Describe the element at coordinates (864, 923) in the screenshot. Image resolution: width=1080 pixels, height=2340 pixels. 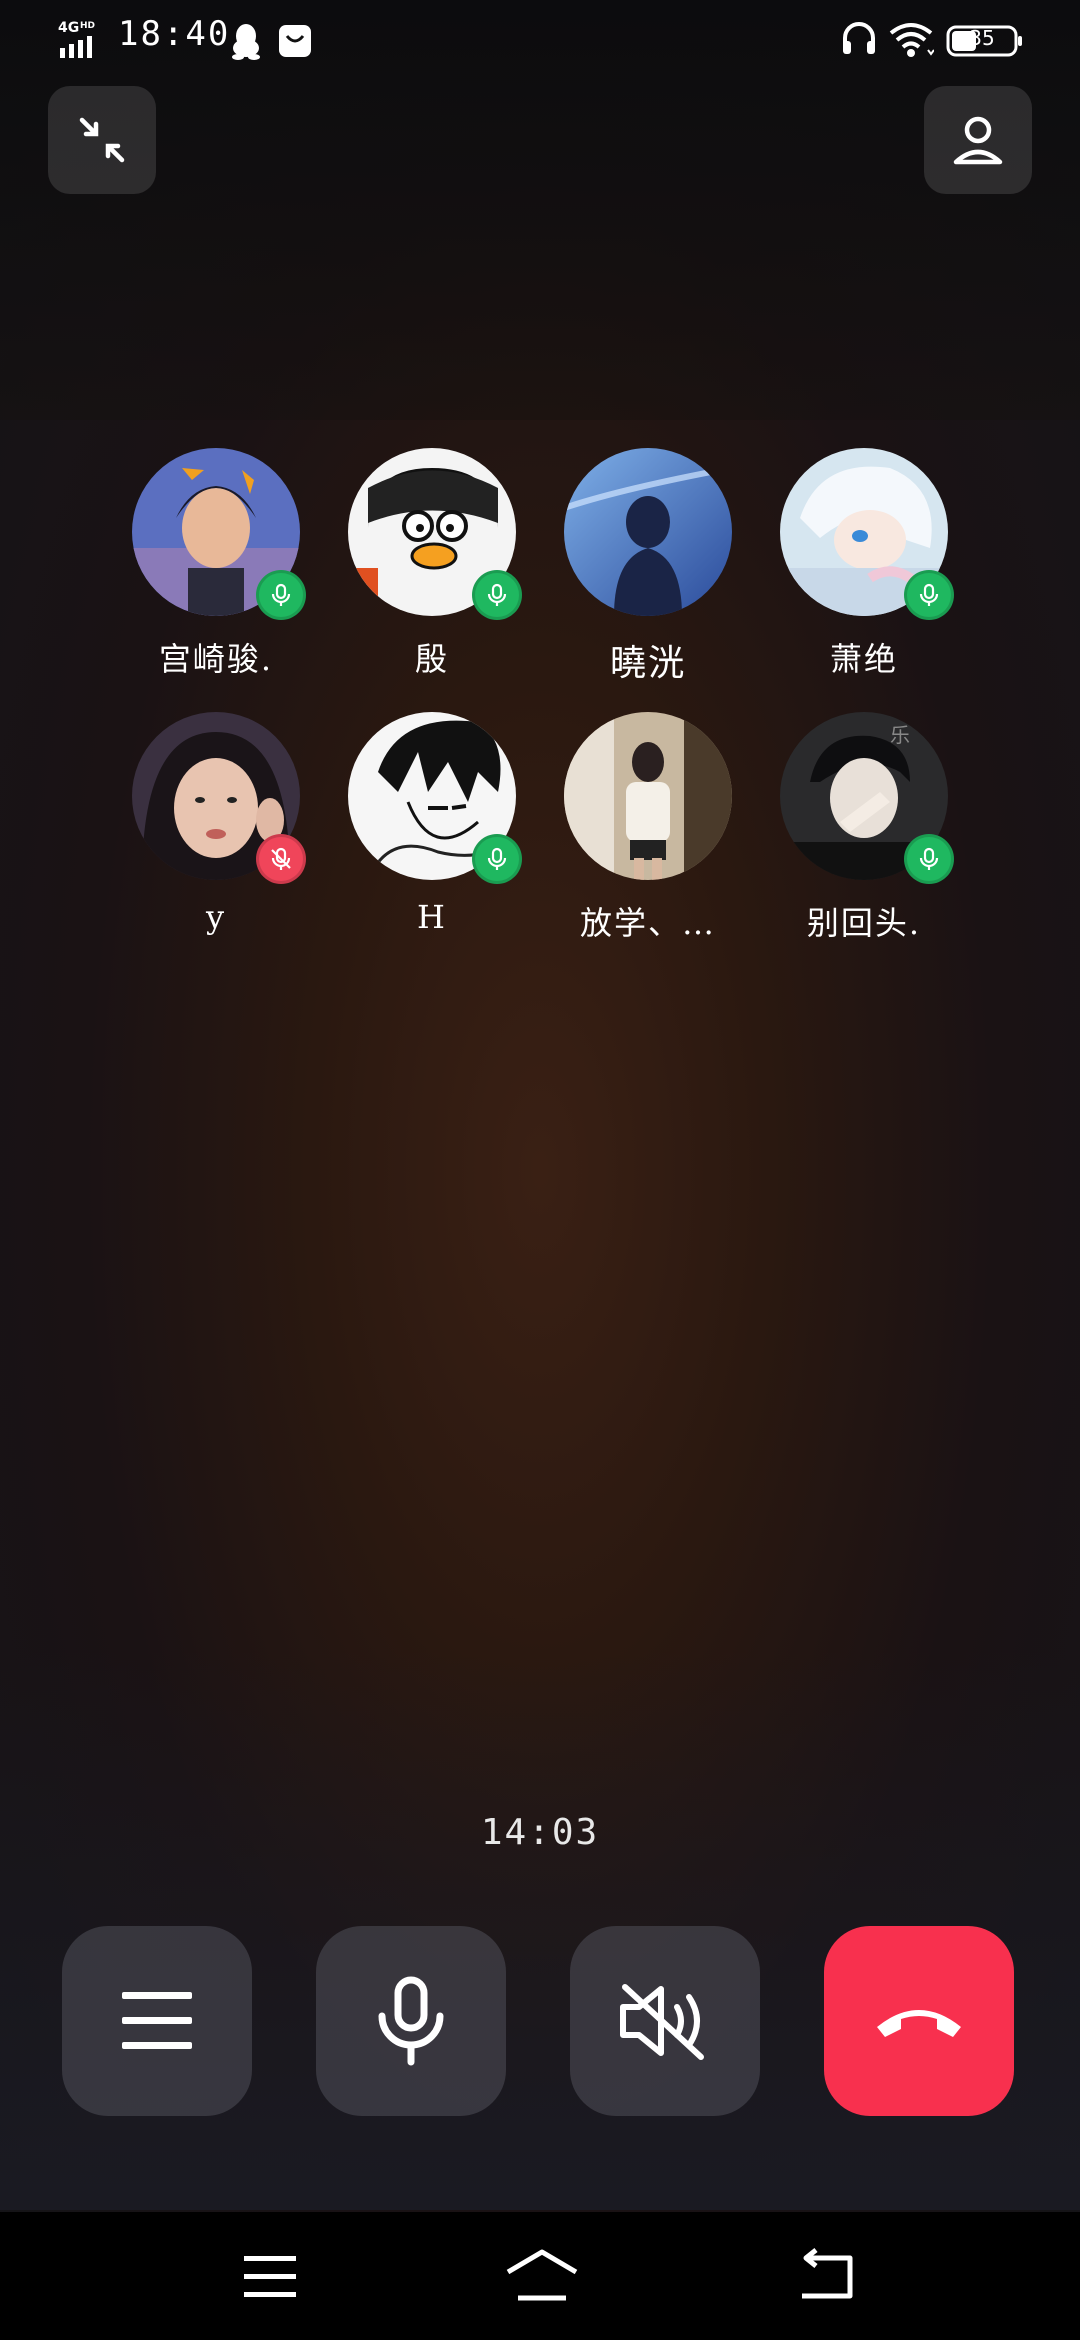
I see `participant-name: 别回头.` at that location.